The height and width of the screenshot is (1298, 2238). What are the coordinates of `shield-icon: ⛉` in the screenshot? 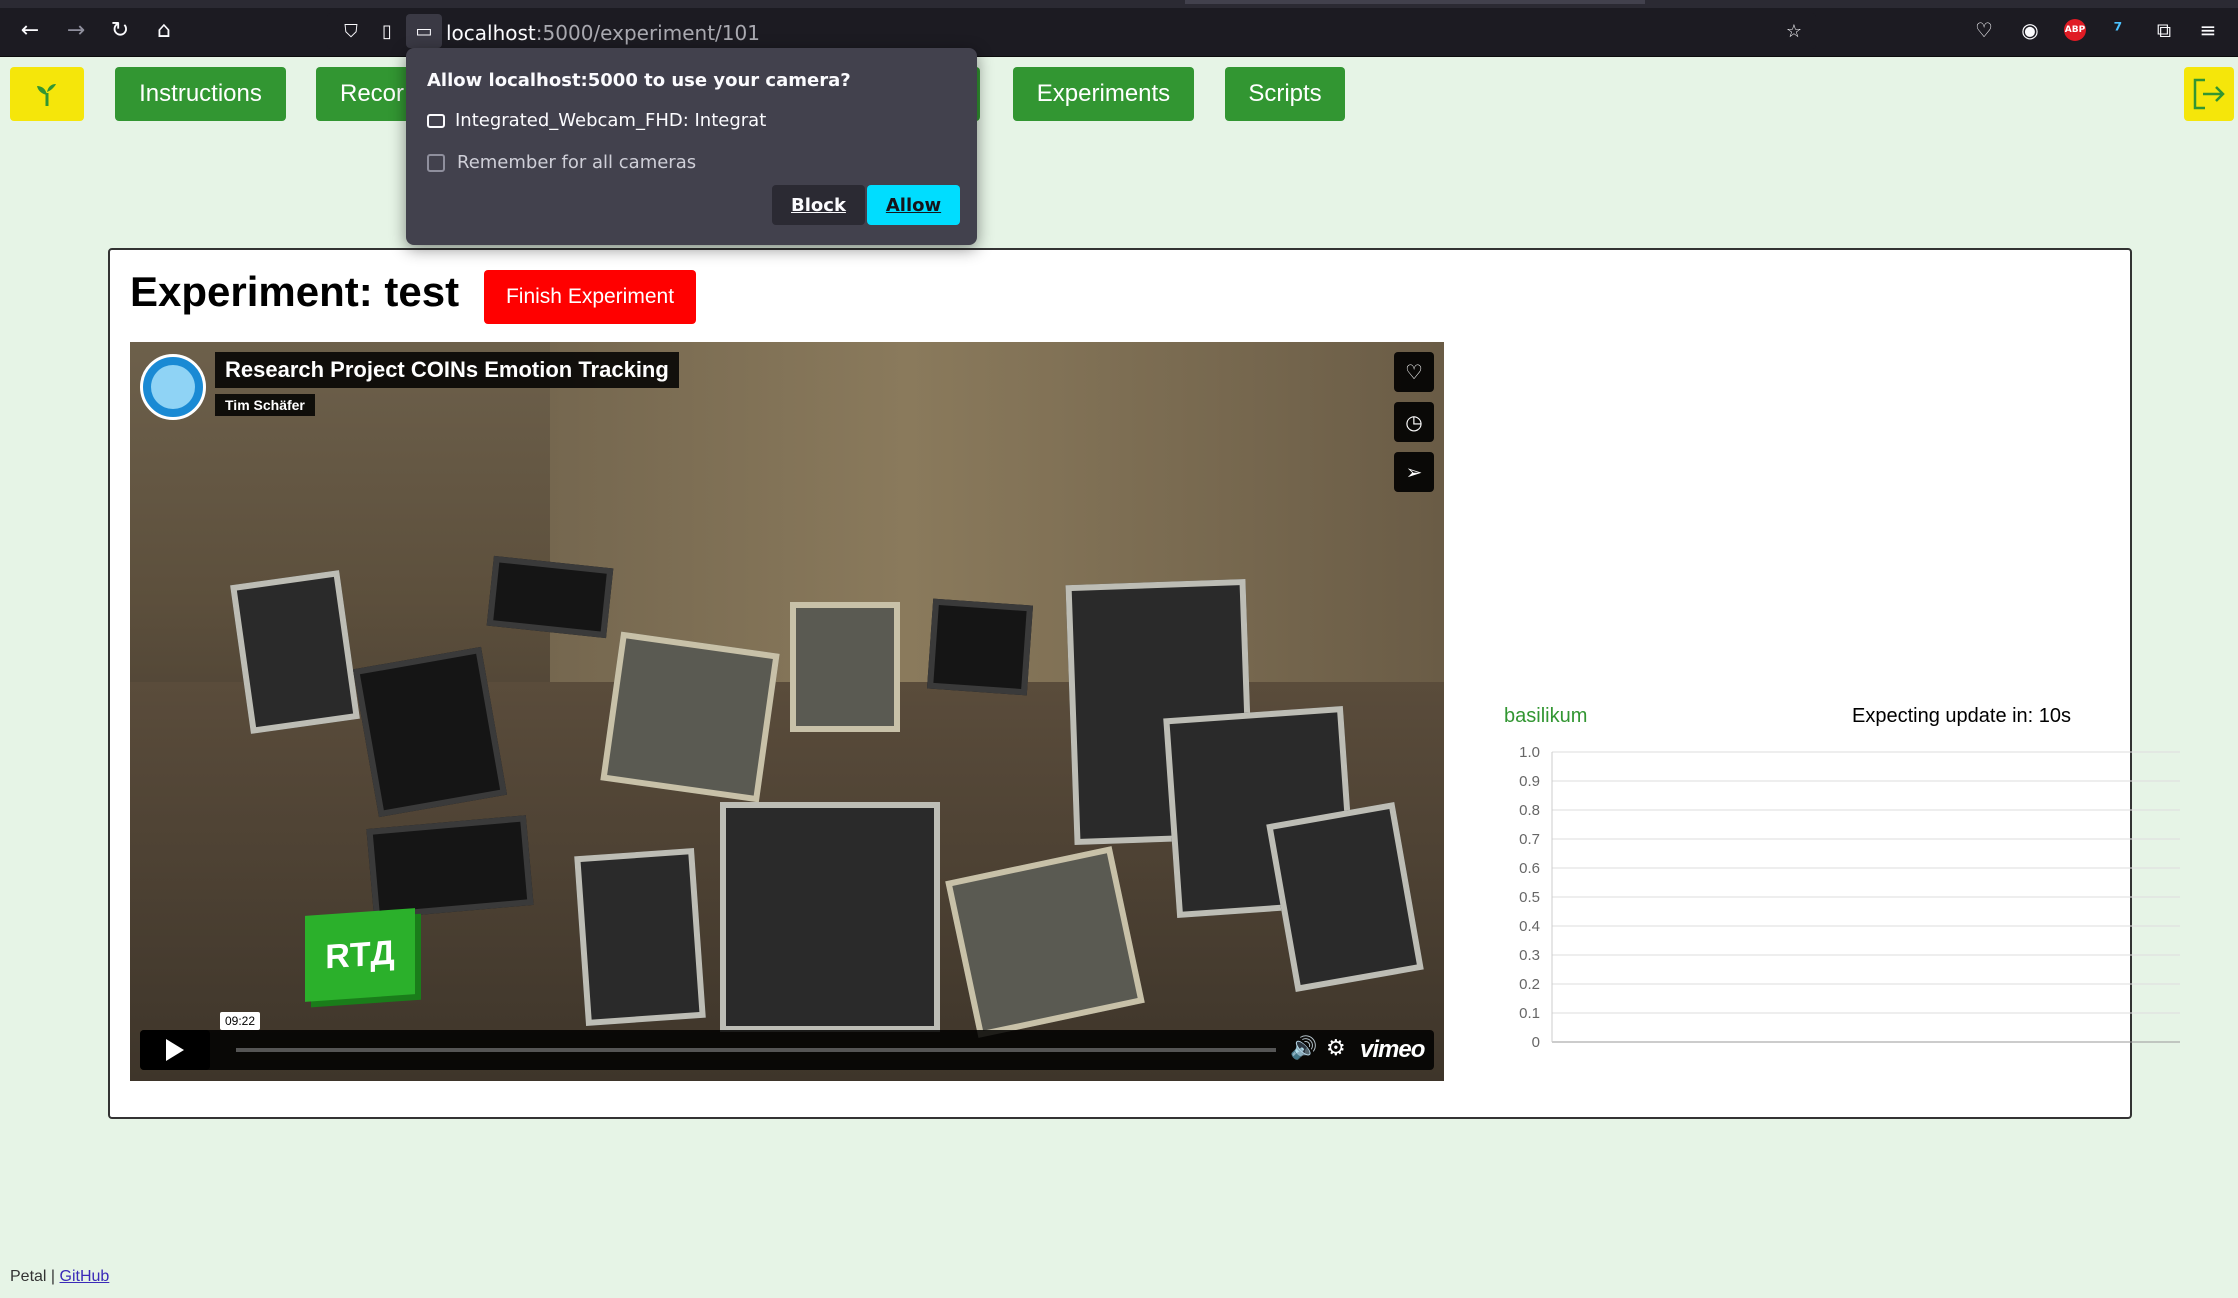 It's located at (351, 31).